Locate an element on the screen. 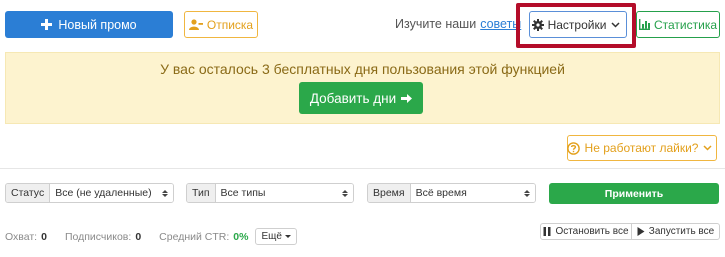  statistics-label: Статистика is located at coordinates (685, 24).